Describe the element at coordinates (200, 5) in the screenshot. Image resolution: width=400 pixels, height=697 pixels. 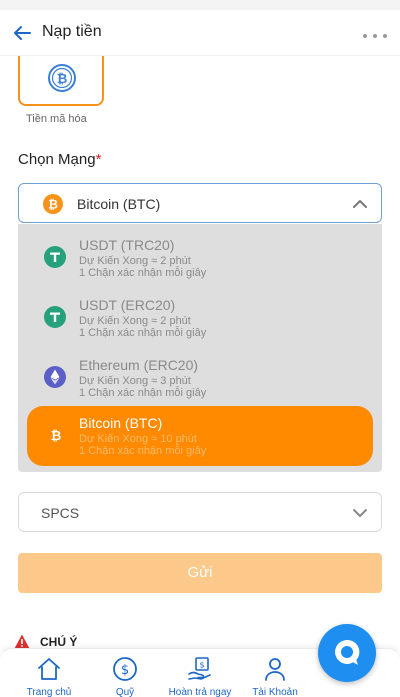
I see `status-strip` at that location.